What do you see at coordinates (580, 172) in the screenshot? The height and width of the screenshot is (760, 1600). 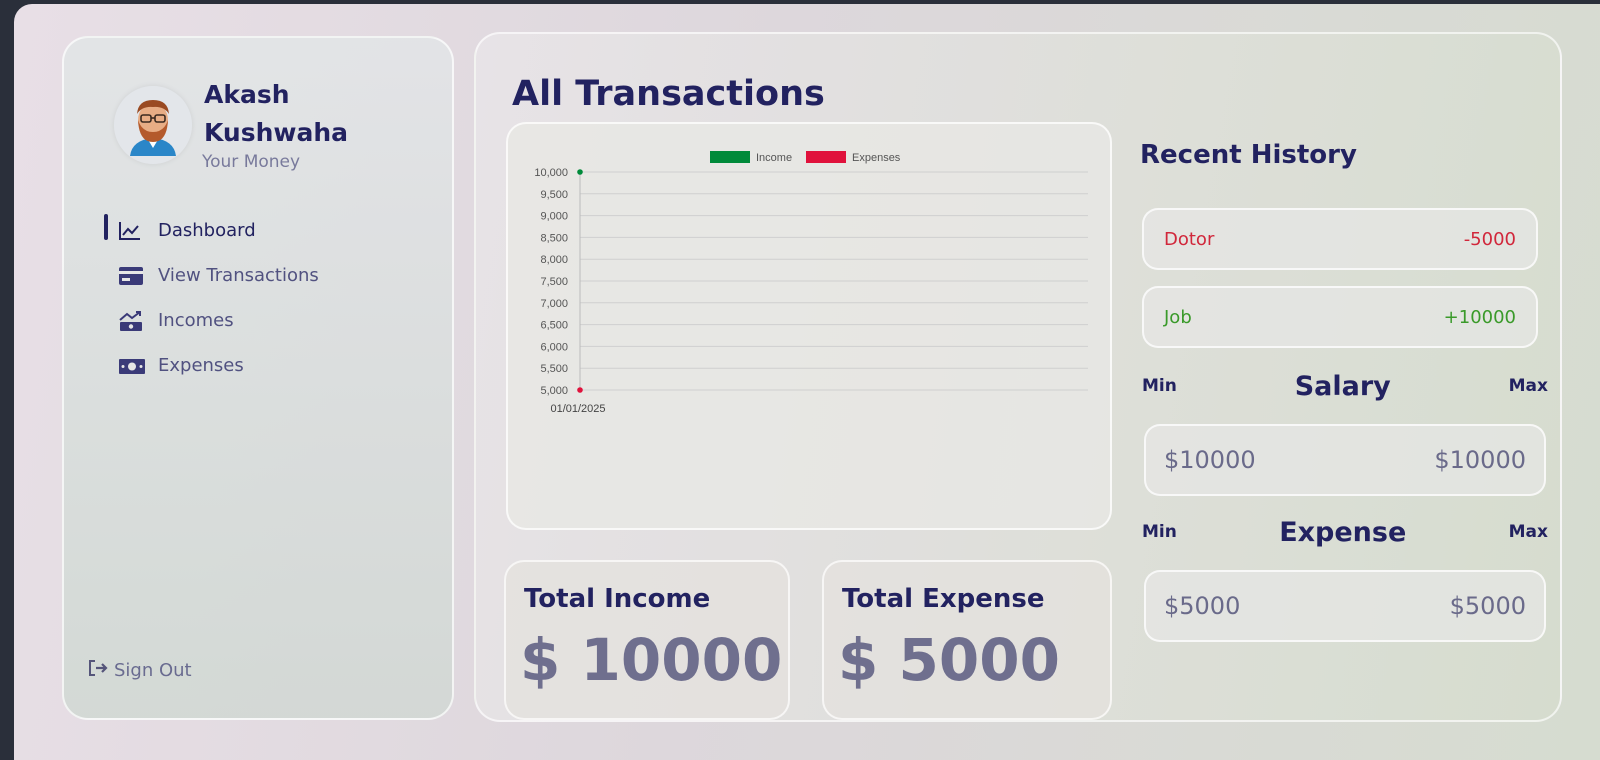 I see `data-point-income` at bounding box center [580, 172].